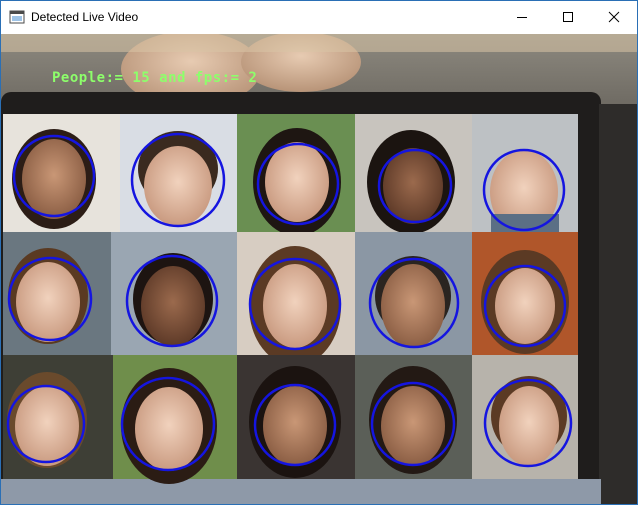 This screenshot has width=638, height=505. I want to click on close-icon, so click(614, 17).